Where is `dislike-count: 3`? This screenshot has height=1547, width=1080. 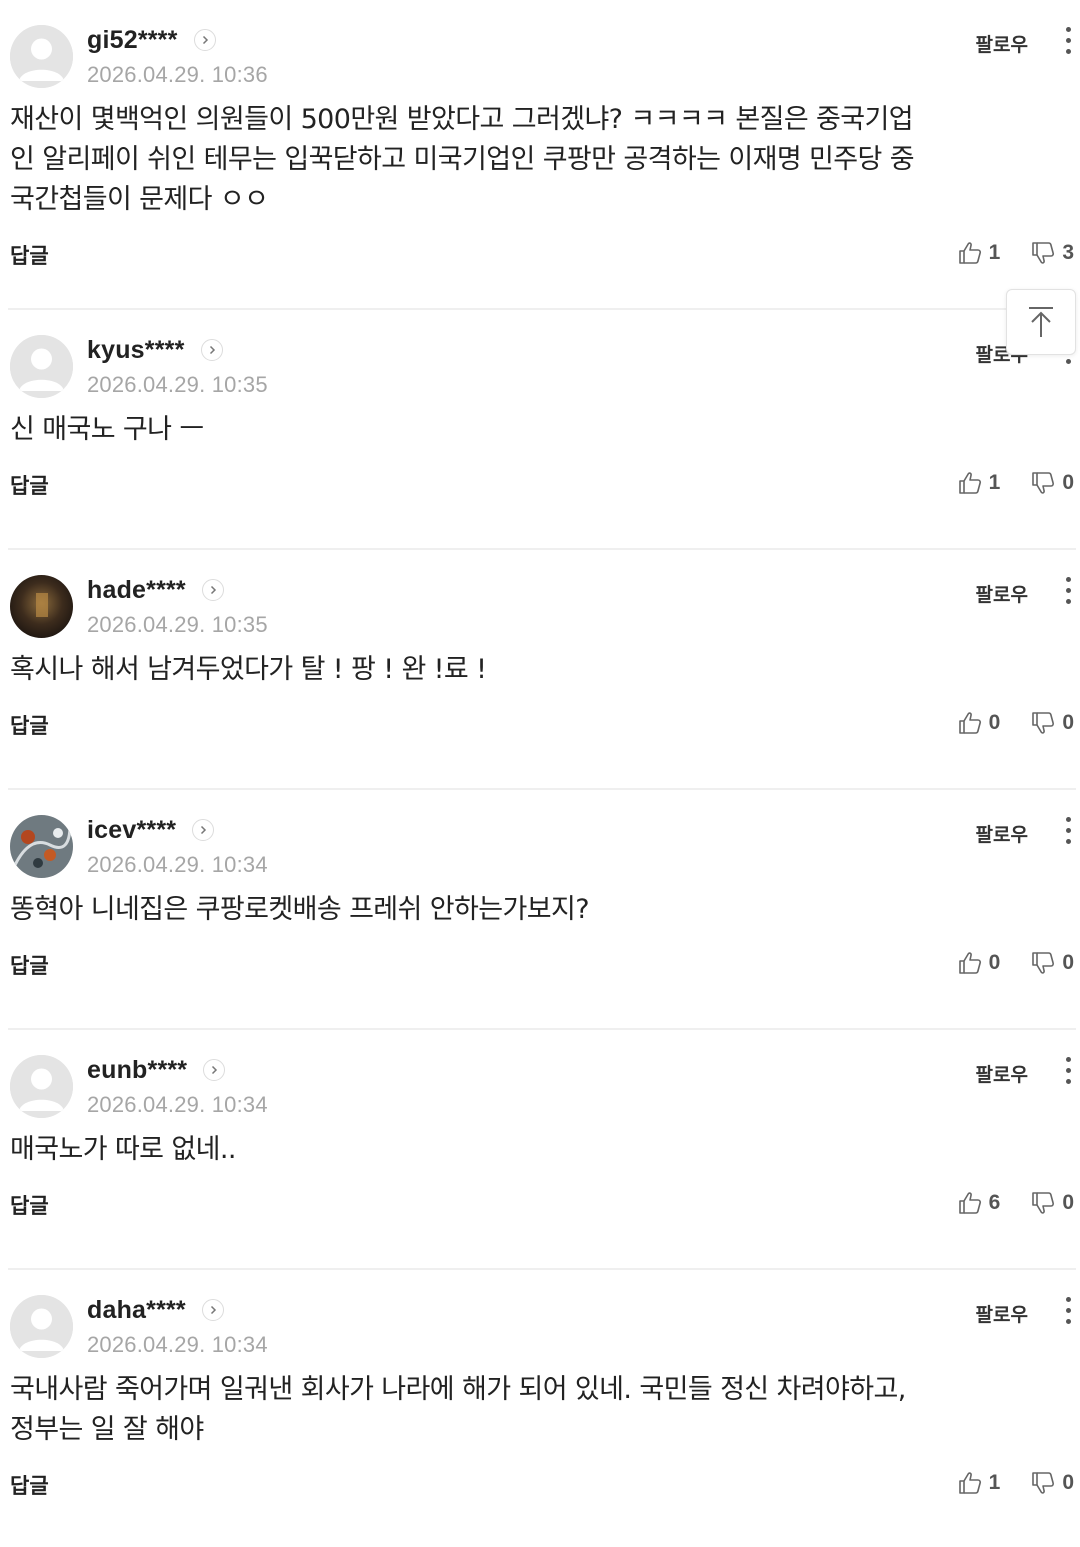
dislike-count: 3 is located at coordinates (1068, 252).